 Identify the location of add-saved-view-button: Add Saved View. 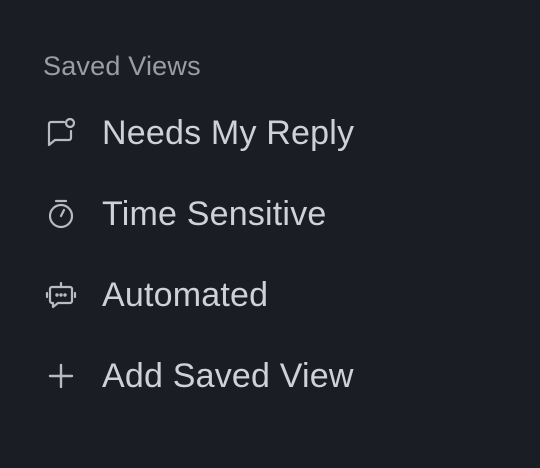
(264, 376).